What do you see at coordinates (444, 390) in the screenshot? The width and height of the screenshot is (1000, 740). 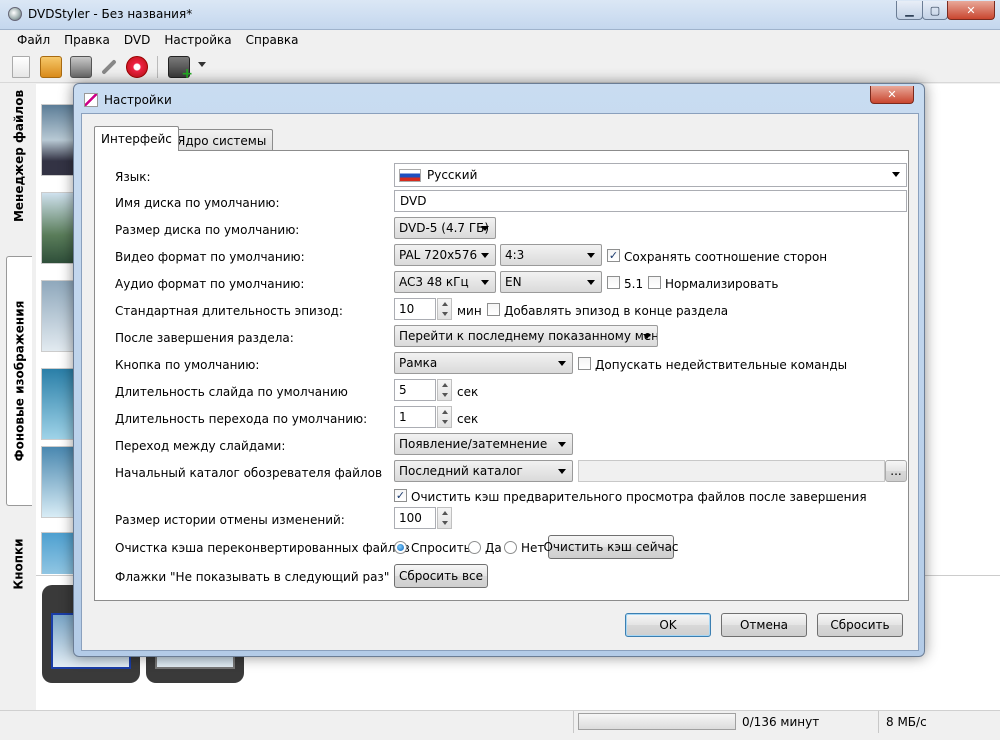 I see `slide-duration-stepper` at bounding box center [444, 390].